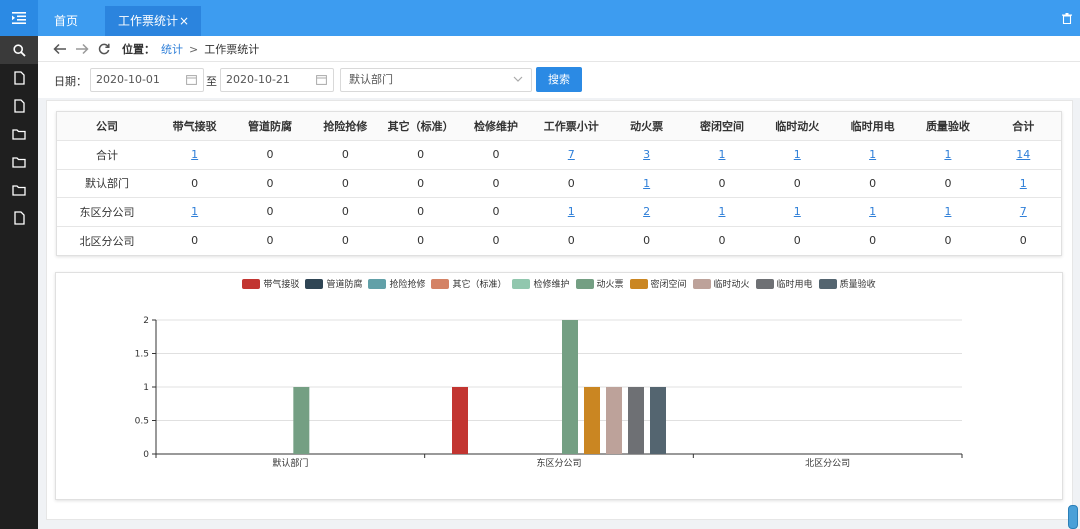 The width and height of the screenshot is (1080, 529). Describe the element at coordinates (146, 388) in the screenshot. I see `y-tick-label: 1` at that location.